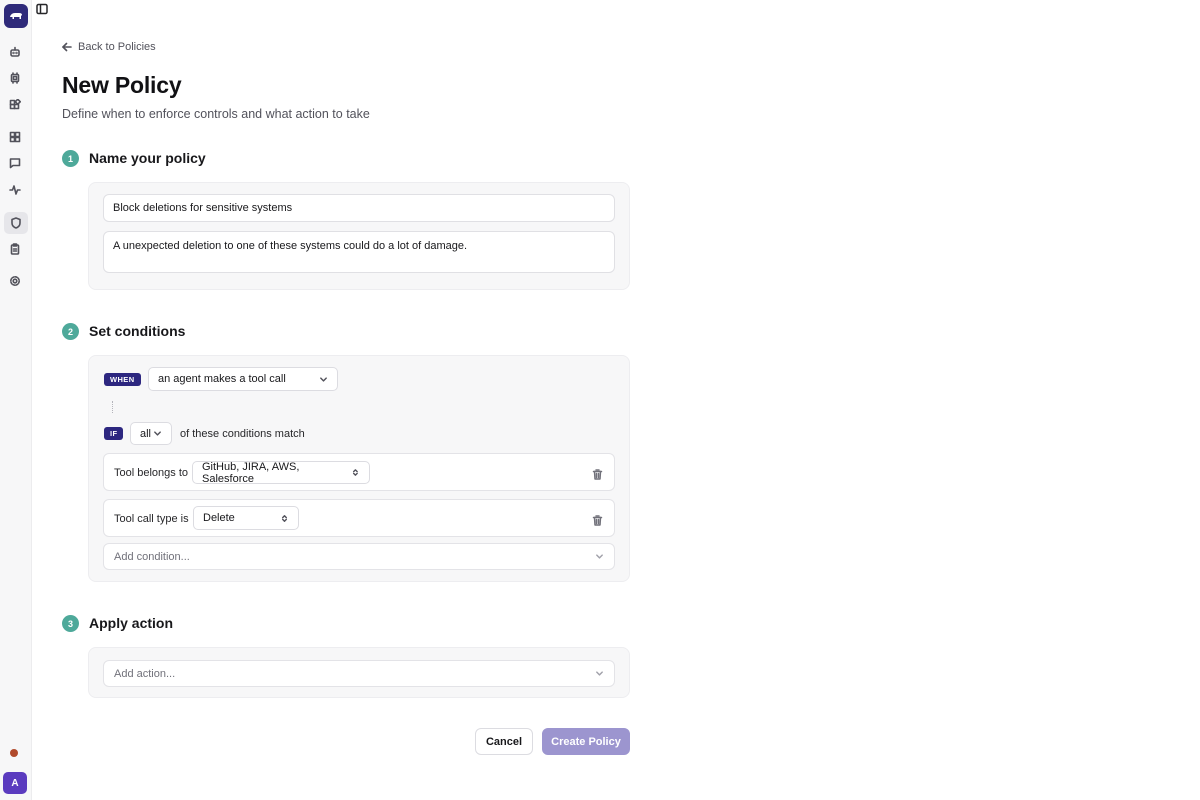 The width and height of the screenshot is (1200, 800). Describe the element at coordinates (15, 190) in the screenshot. I see `activity-icon` at that location.